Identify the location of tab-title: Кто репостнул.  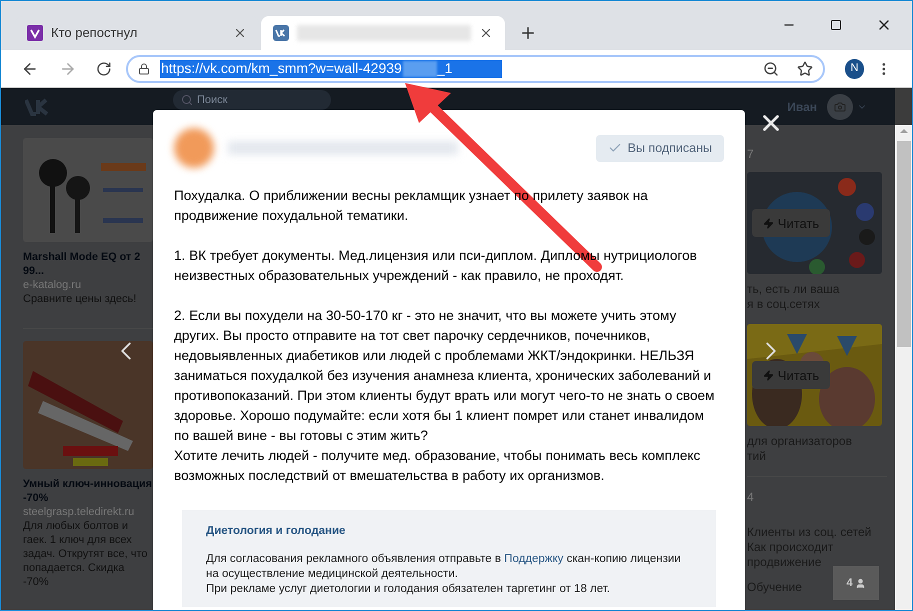
(94, 33).